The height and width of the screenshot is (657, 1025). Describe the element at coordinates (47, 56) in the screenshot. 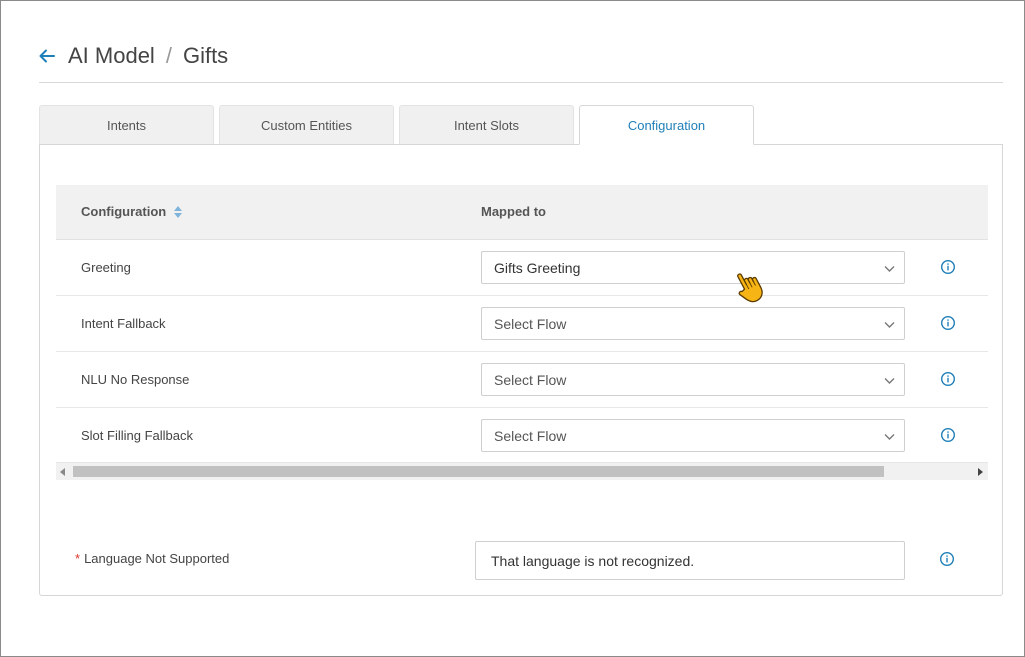

I see `arrow-left-icon` at that location.